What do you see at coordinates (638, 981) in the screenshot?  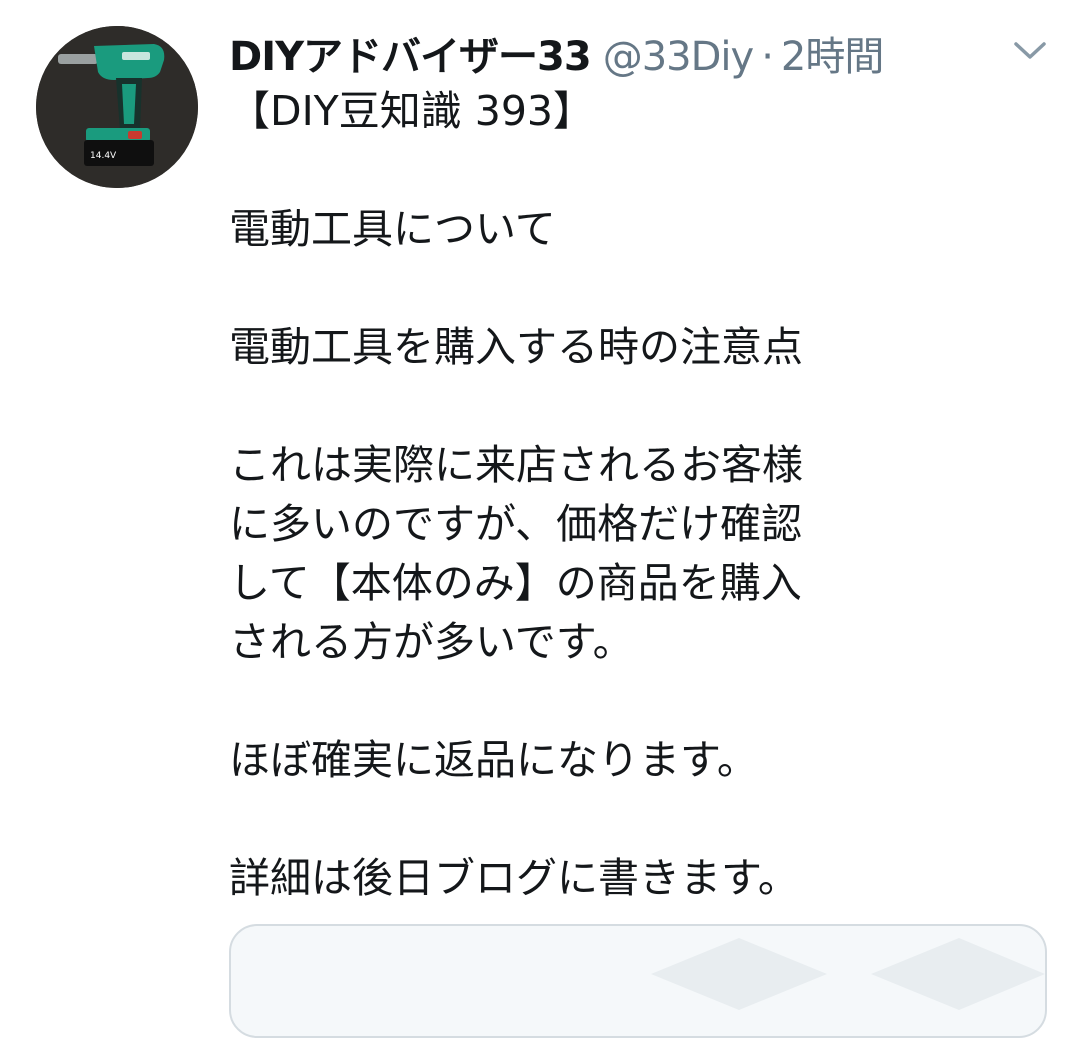 I see `link-card` at bounding box center [638, 981].